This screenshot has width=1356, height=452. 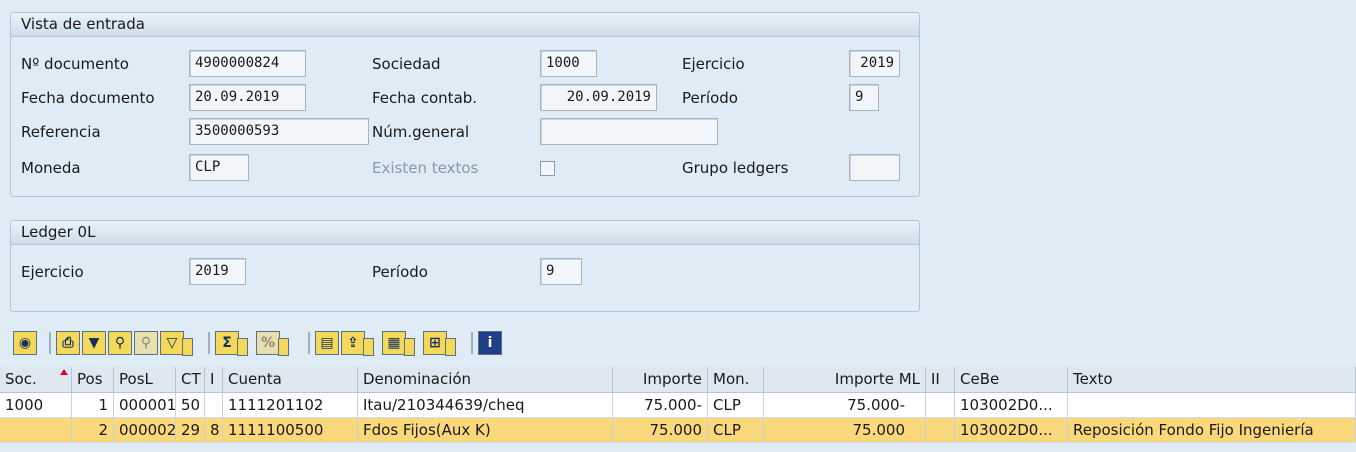 I want to click on col-header-pos: Pos, so click(x=93, y=380).